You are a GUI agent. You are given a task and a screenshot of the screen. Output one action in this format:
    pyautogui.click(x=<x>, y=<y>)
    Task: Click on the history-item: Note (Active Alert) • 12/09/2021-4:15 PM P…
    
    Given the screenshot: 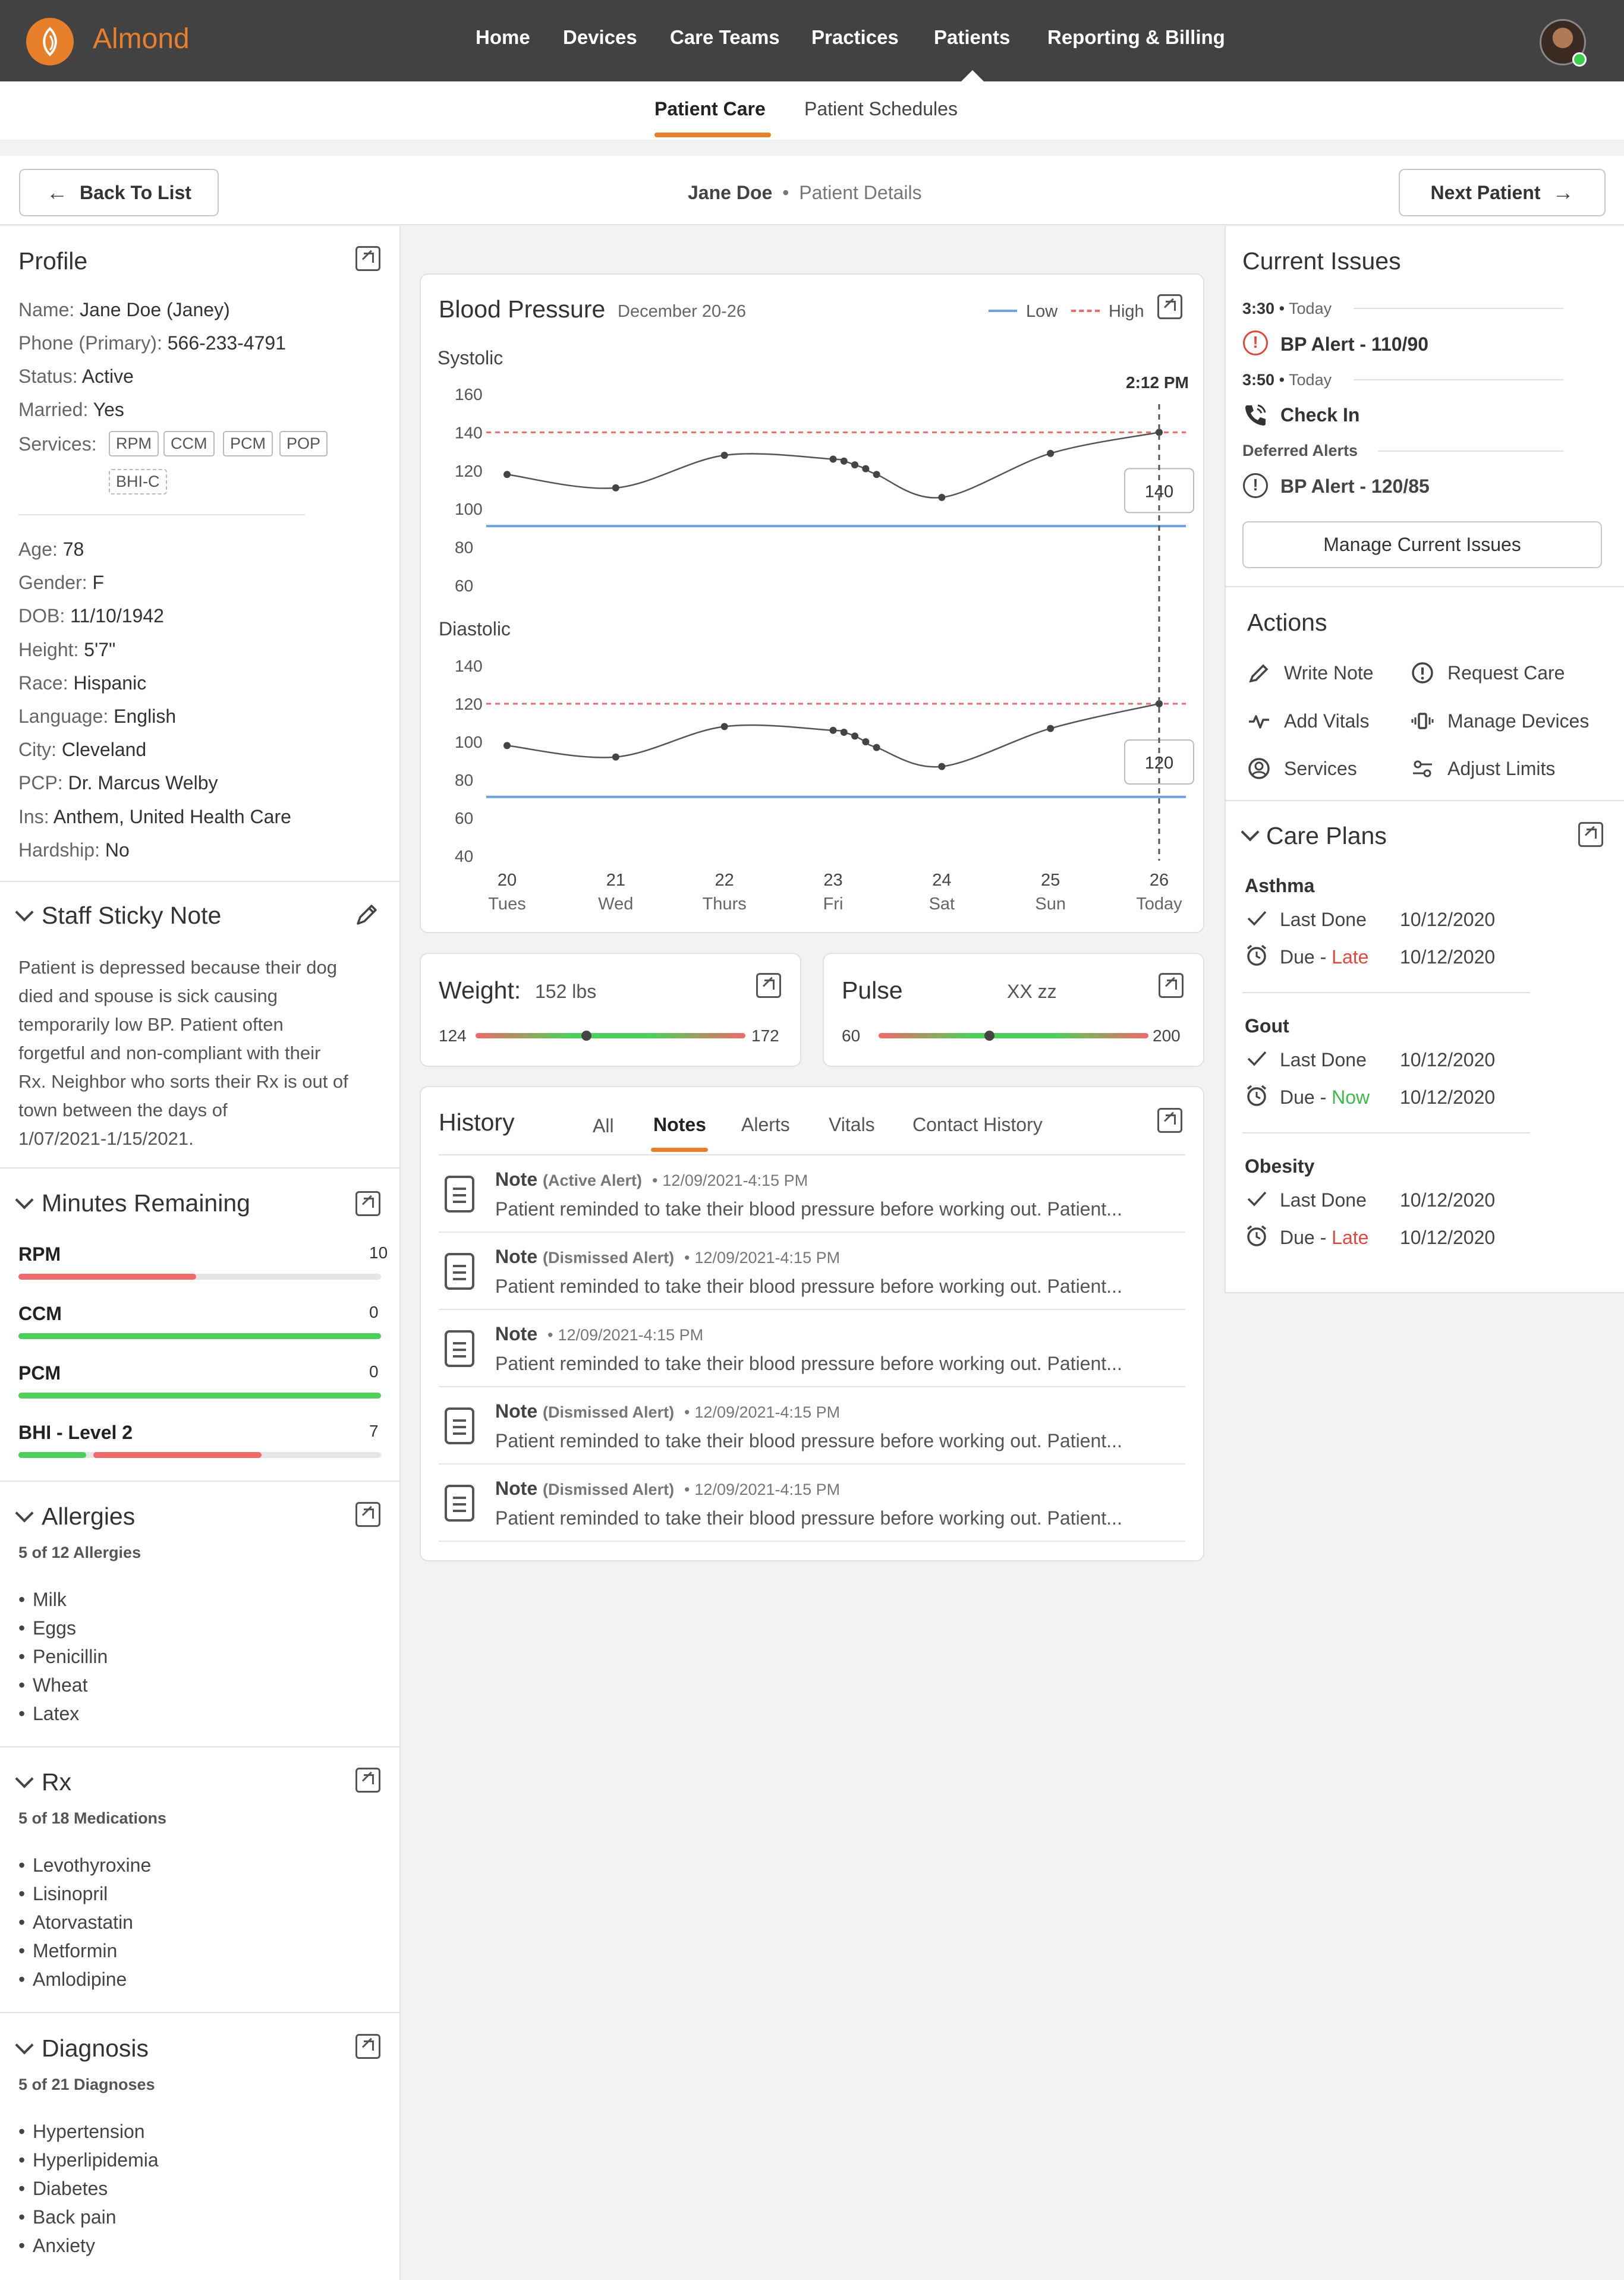 What is the action you would take?
    pyautogui.click(x=812, y=1194)
    